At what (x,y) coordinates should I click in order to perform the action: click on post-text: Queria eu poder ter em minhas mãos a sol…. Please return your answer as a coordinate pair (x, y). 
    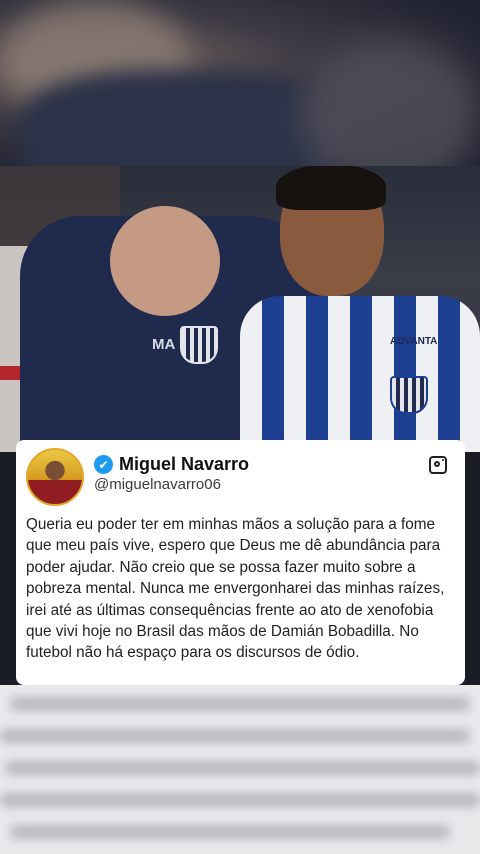
    Looking at the image, I should click on (235, 589).